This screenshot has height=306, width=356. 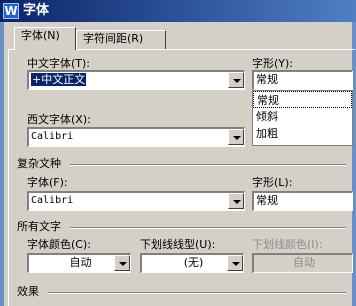 I want to click on style-input: 常规, so click(x=302, y=80).